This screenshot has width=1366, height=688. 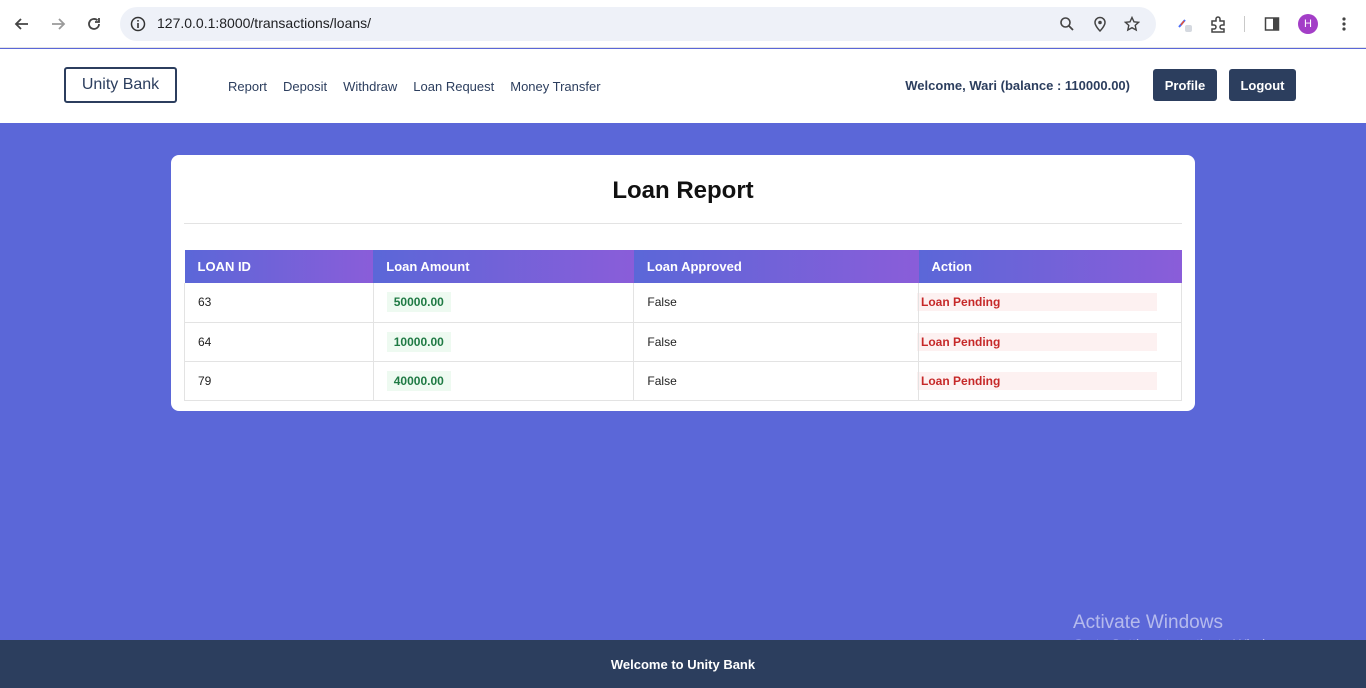 What do you see at coordinates (1218, 24) in the screenshot?
I see `extensions-puzzle-icon` at bounding box center [1218, 24].